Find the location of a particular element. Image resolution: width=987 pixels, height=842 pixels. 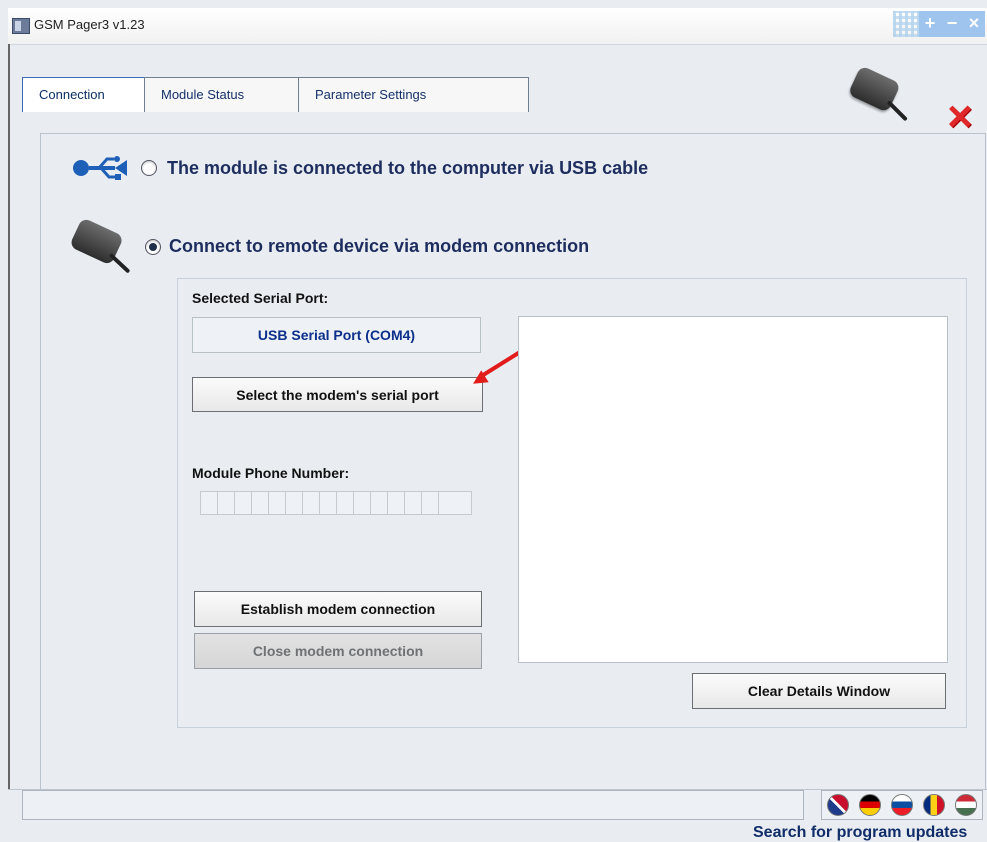

window-controls: + − × is located at coordinates (940, 24).